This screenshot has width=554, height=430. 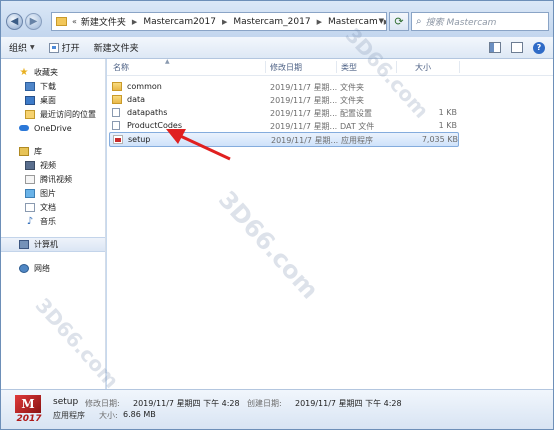 I want to click on nav-libraries: 库, so click(x=53, y=151).